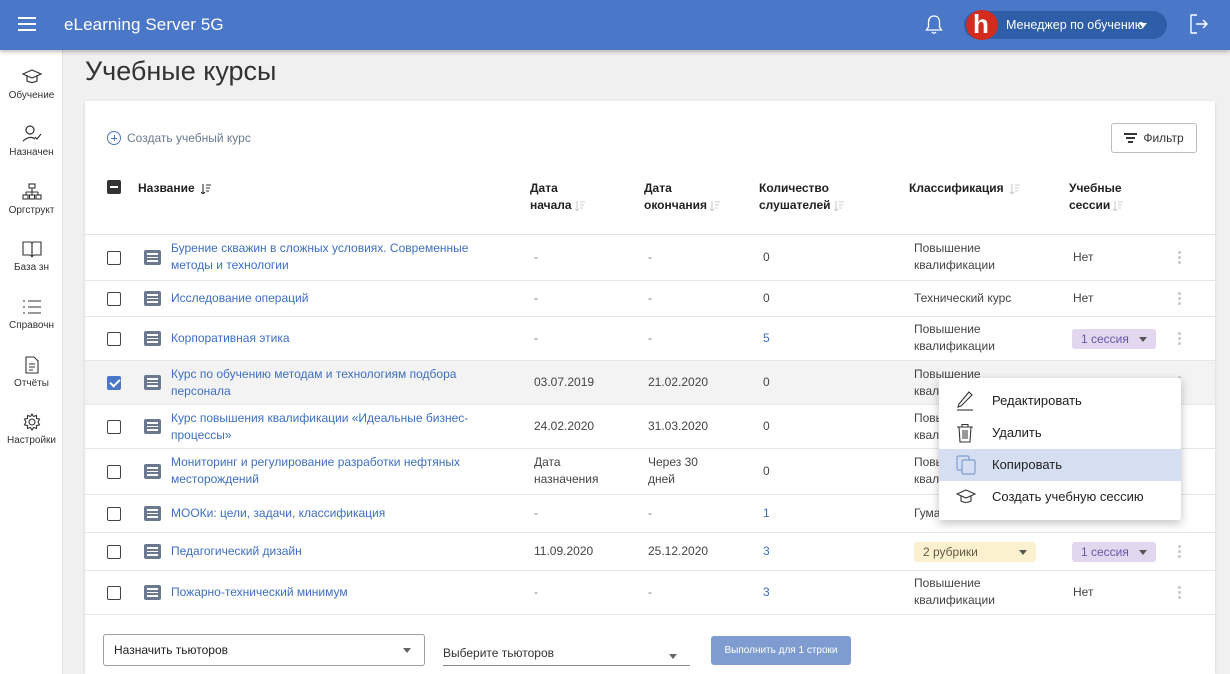 The width and height of the screenshot is (1230, 674). I want to click on menu-item-delete: Удалить, so click(1060, 433).